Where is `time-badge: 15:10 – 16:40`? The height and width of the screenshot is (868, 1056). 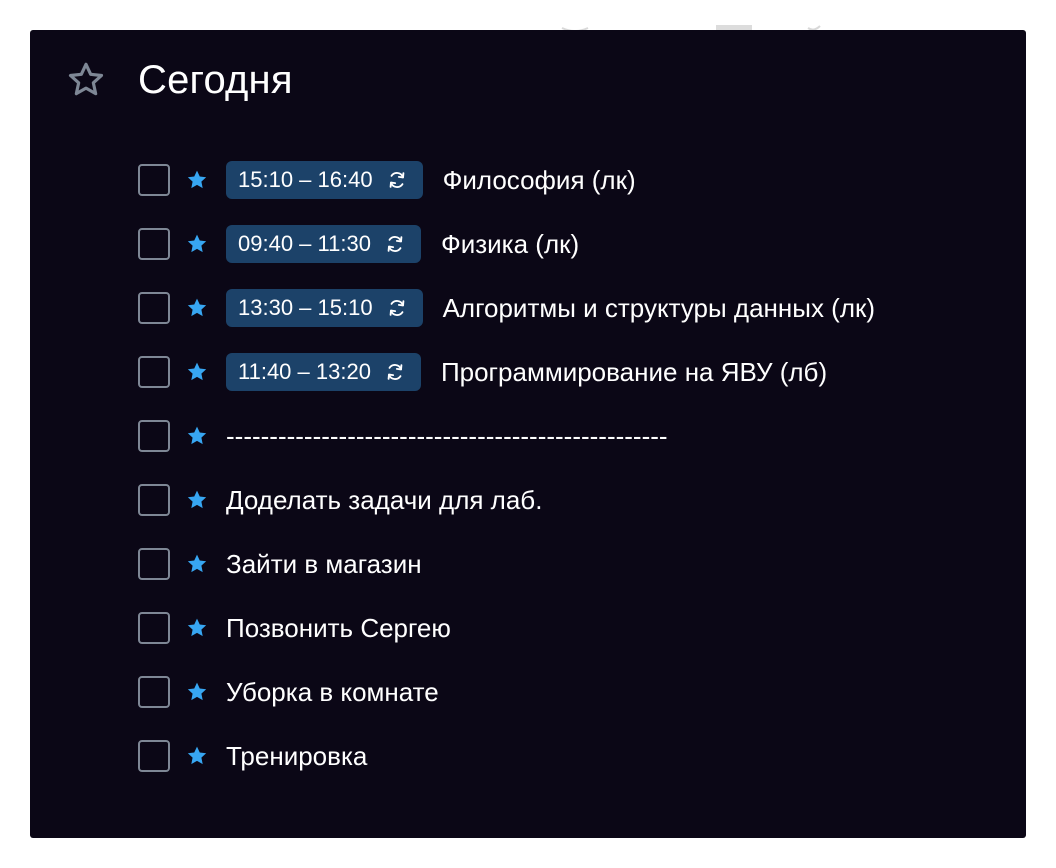 time-badge: 15:10 – 16:40 is located at coordinates (324, 180).